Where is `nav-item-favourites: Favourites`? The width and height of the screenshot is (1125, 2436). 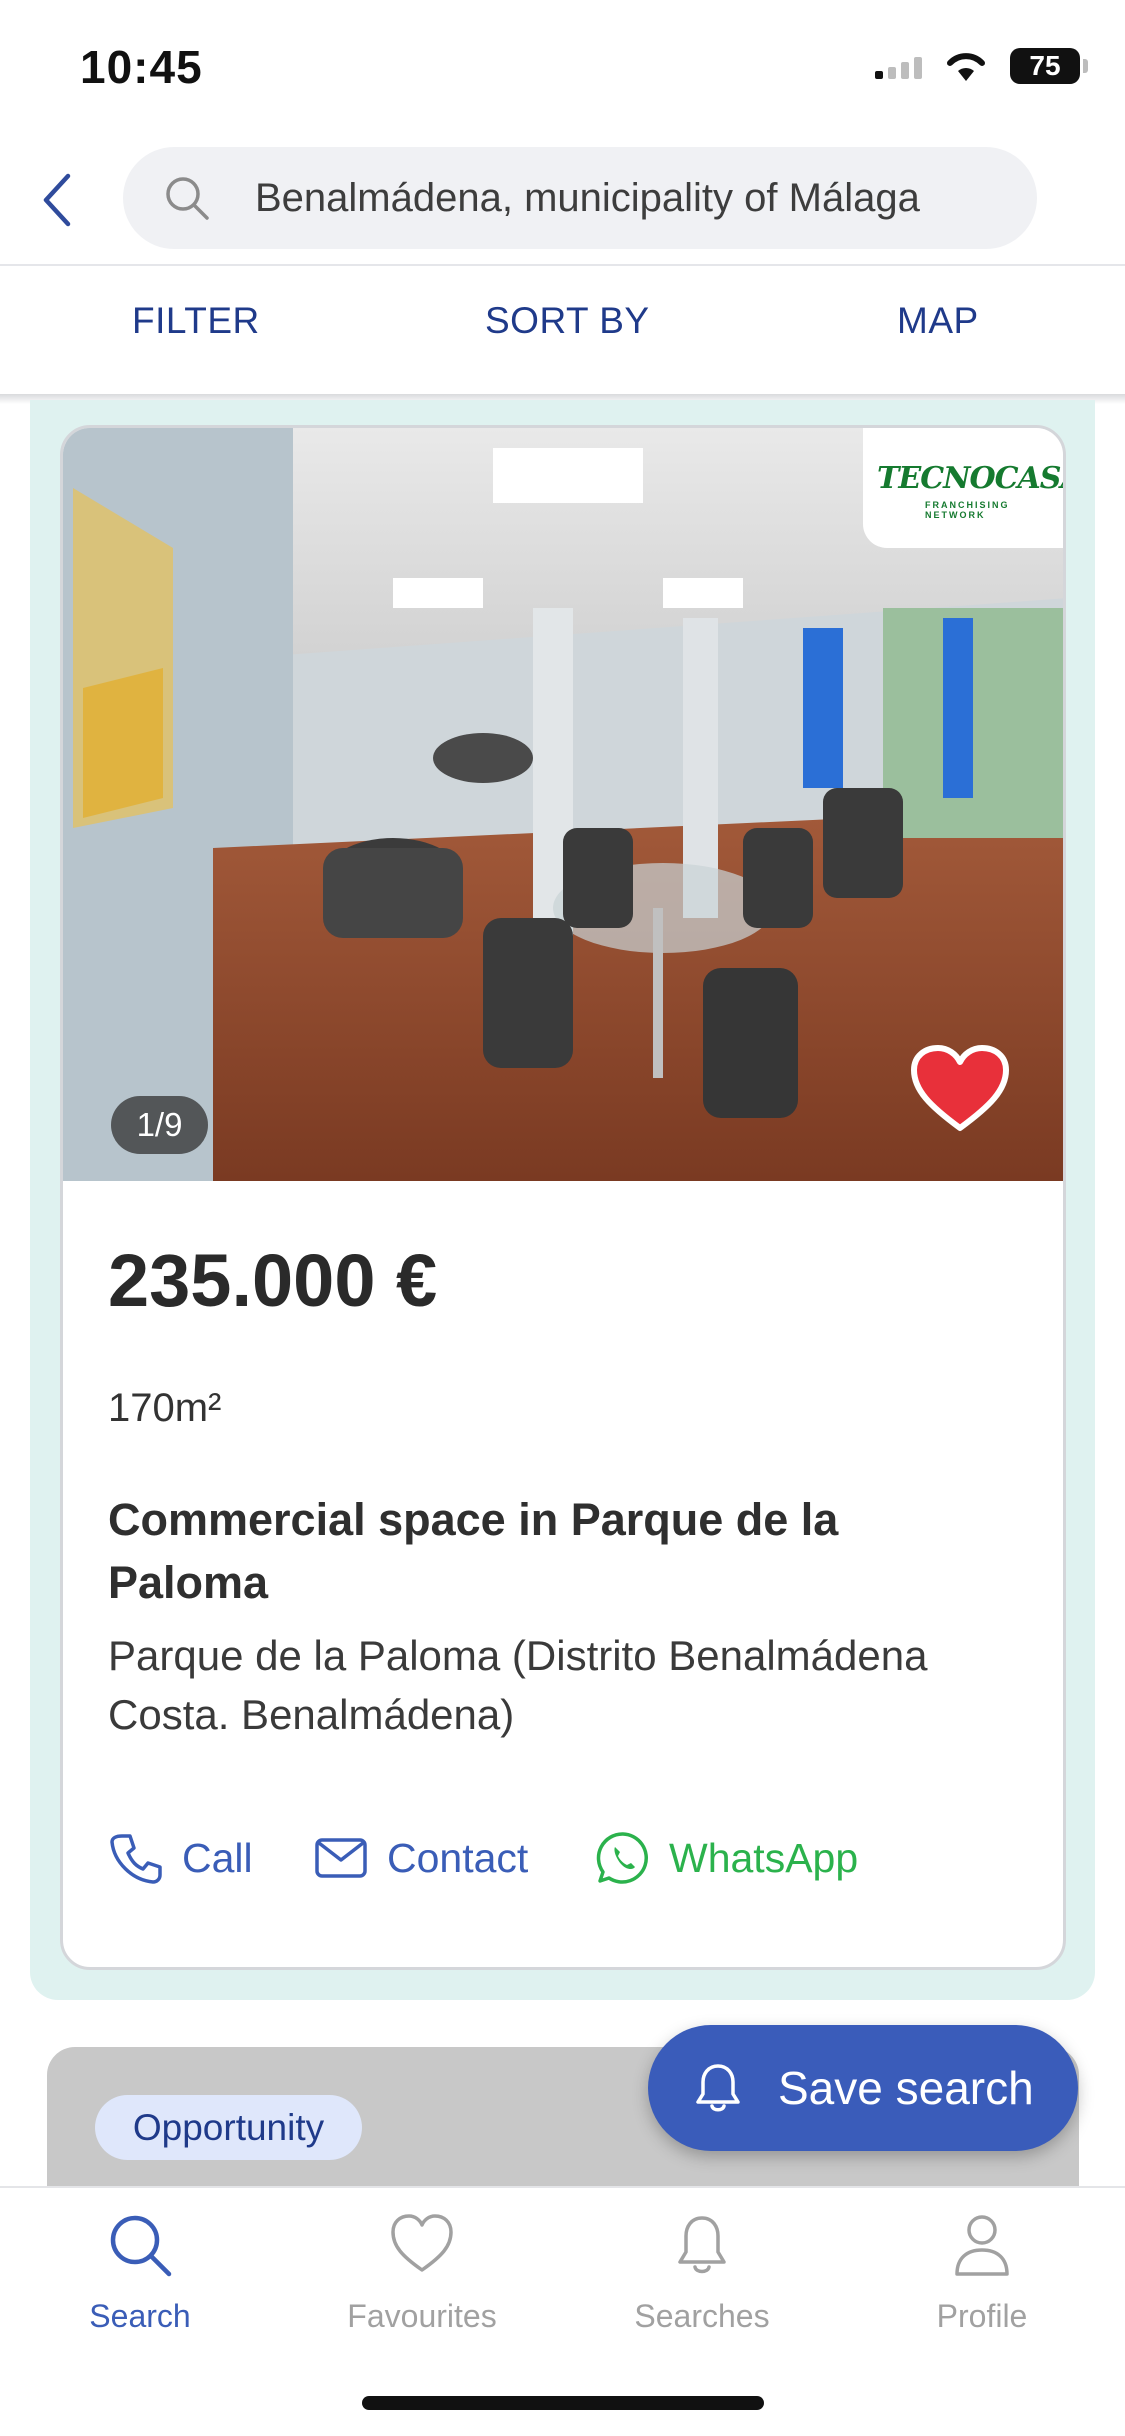
nav-item-favourites: Favourites is located at coordinates (422, 2272).